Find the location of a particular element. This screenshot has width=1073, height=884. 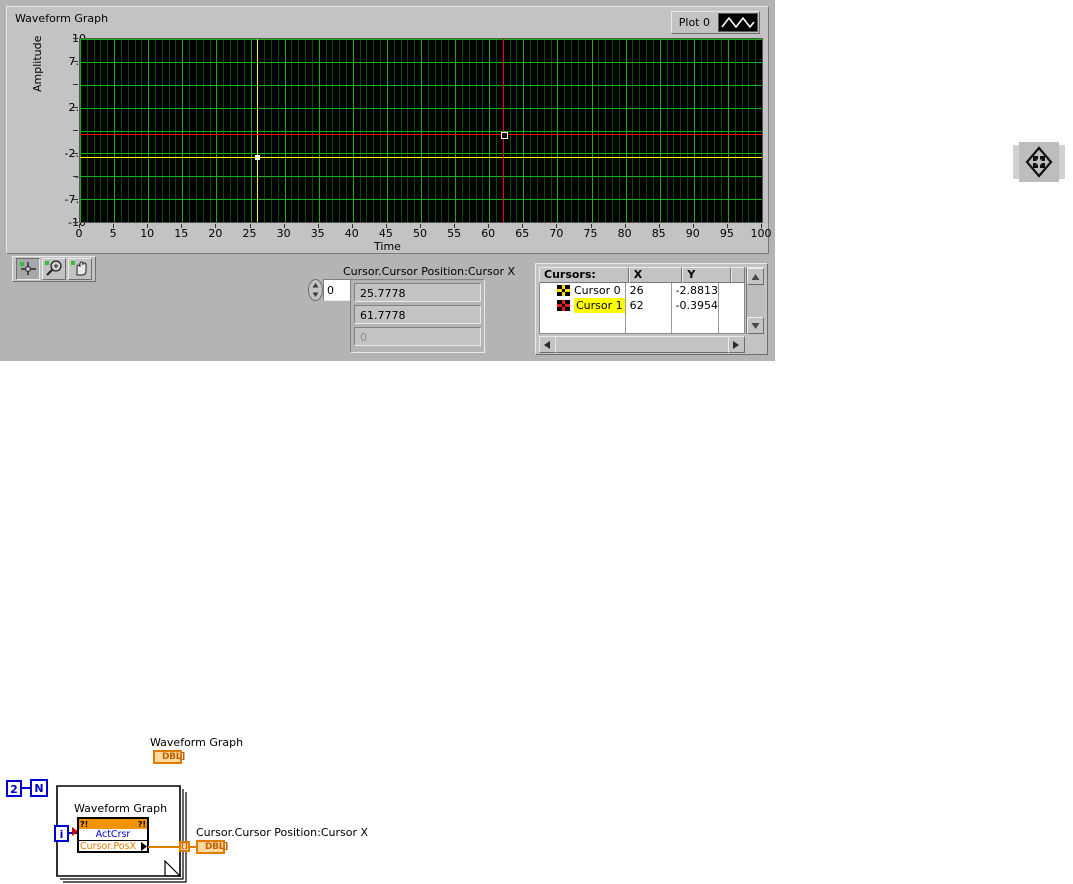

cursor-crosshair-red-icon is located at coordinates (563, 305).